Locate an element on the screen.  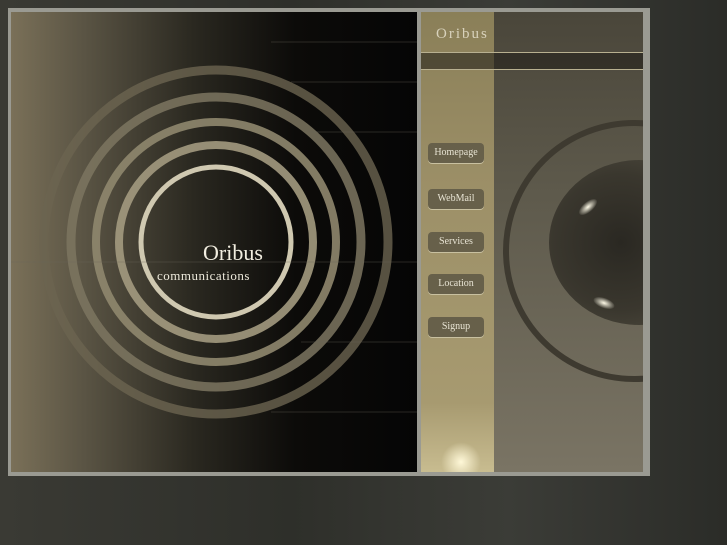
logo-name: Oribus is located at coordinates (233, 252).